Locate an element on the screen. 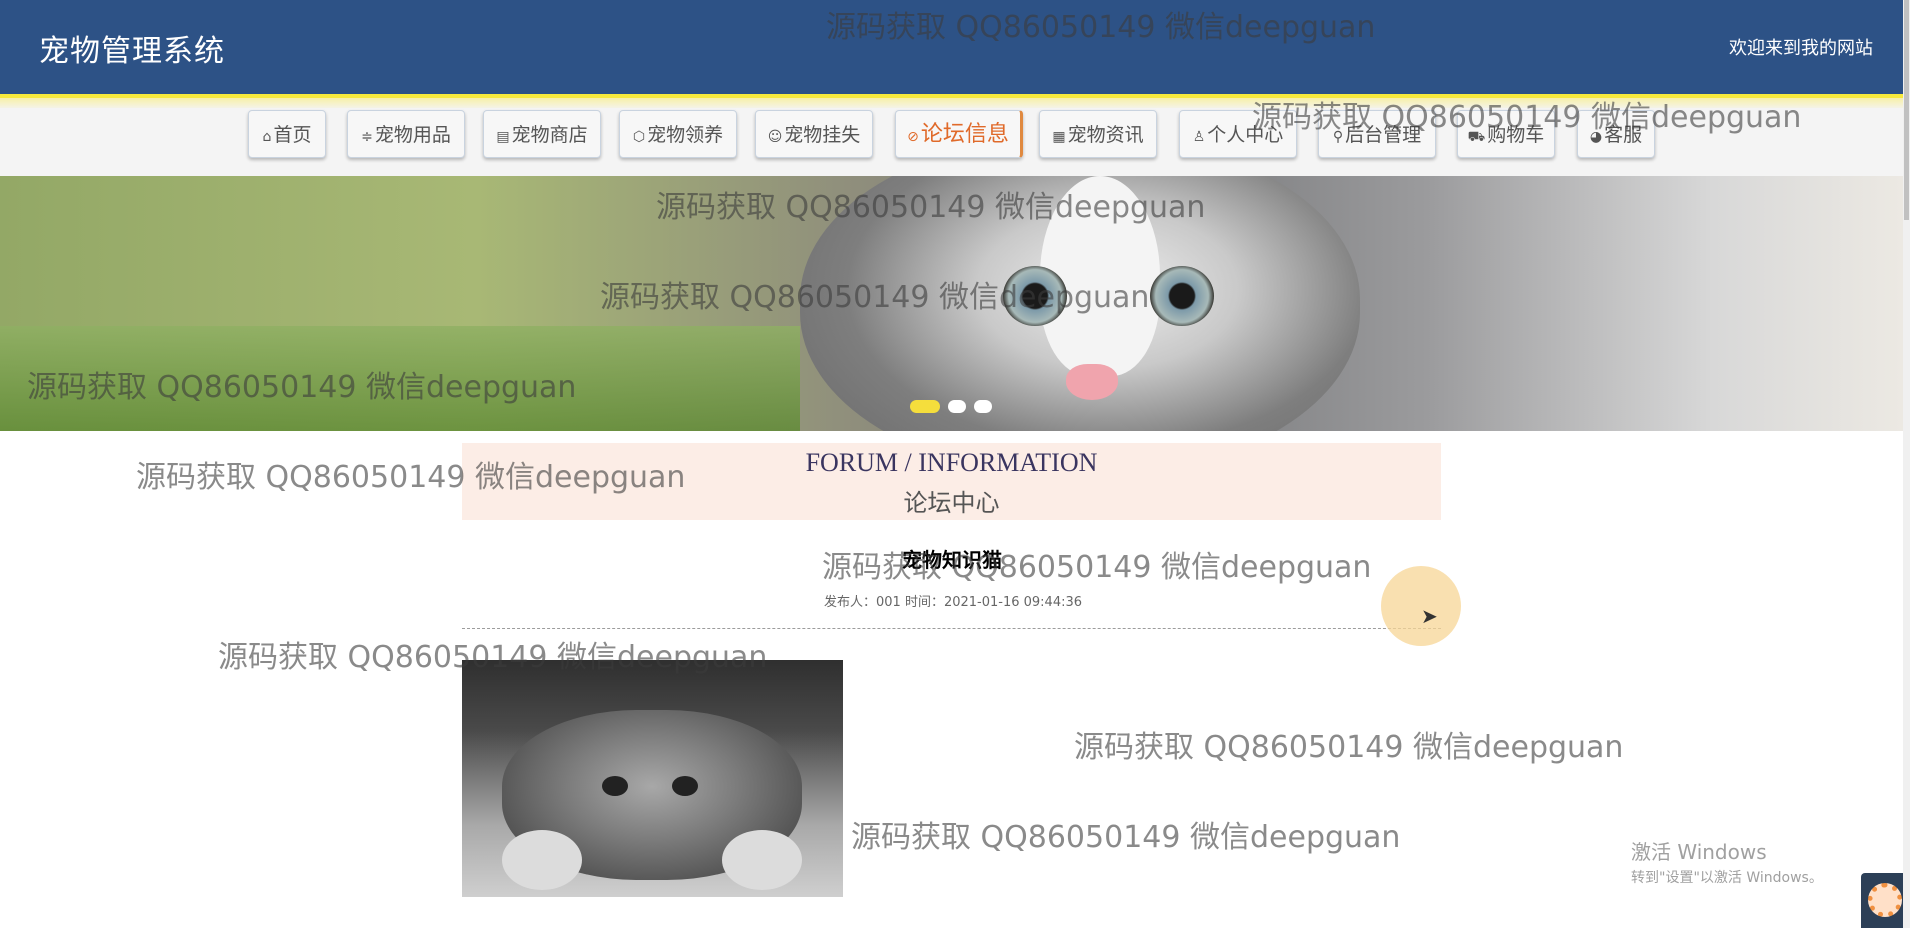  nav-item-pet-shop: ▤ 宠物商店 is located at coordinates (542, 134).